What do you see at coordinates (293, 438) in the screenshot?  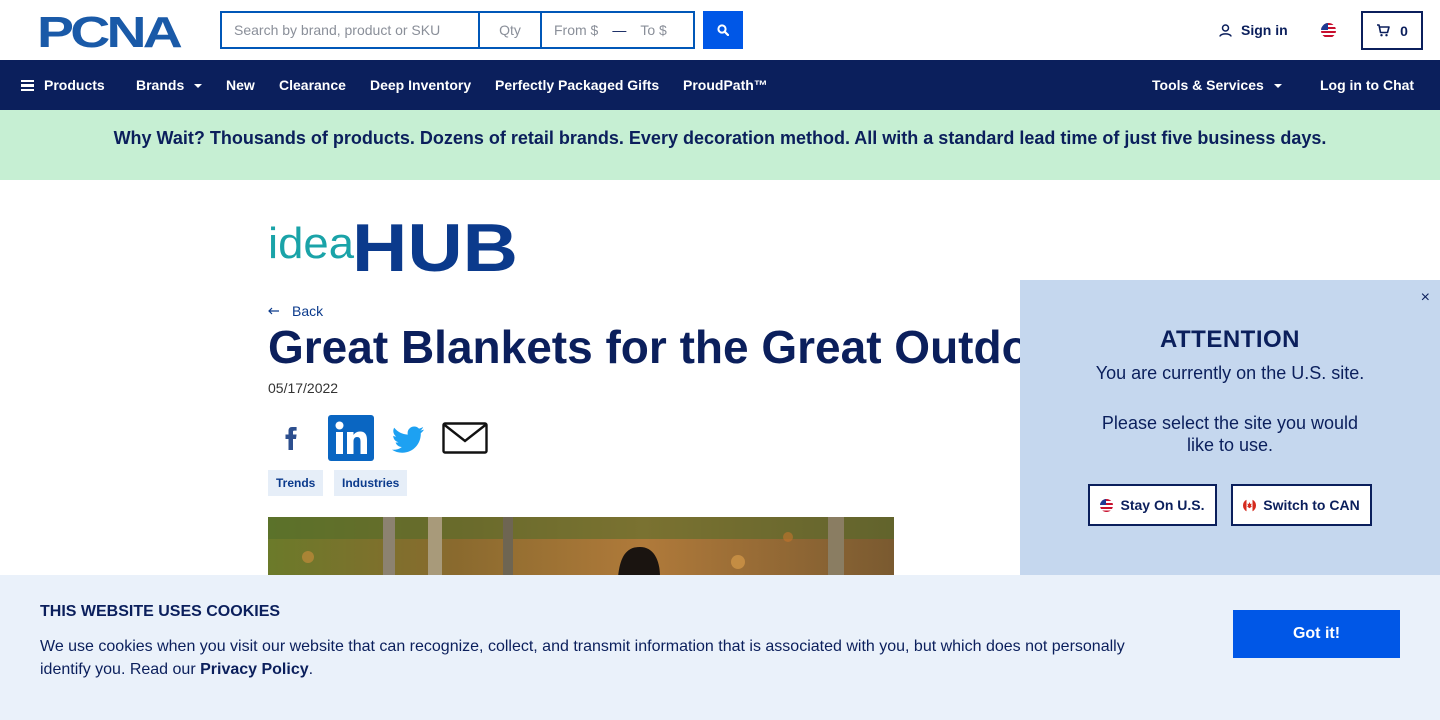 I see `facebook-icon` at bounding box center [293, 438].